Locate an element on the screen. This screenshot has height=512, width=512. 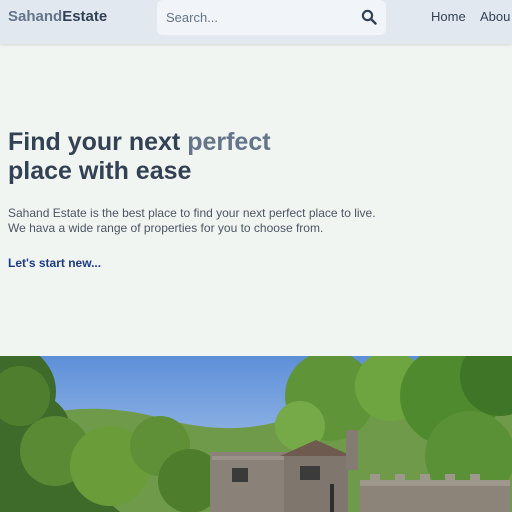
hero-headline: Find your next perfect place with ease is located at coordinates (168, 157).